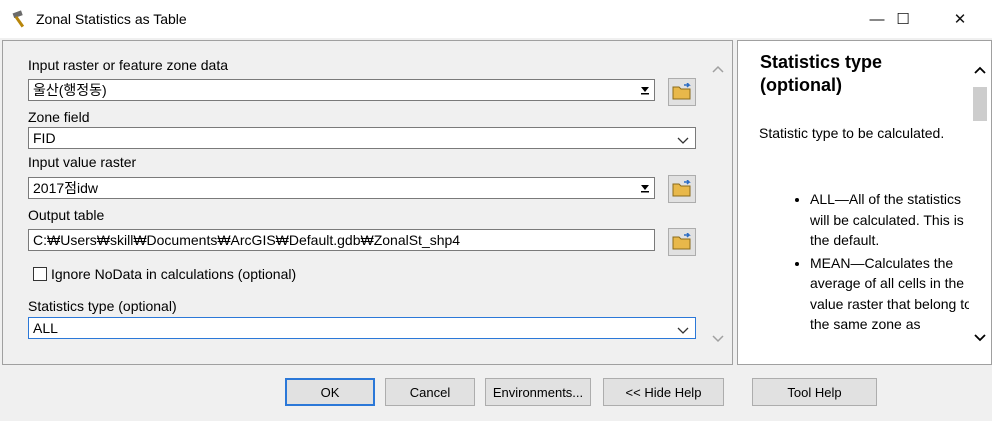 The height and width of the screenshot is (421, 992). I want to click on input-value-raster-label: Input value raster, so click(82, 162).